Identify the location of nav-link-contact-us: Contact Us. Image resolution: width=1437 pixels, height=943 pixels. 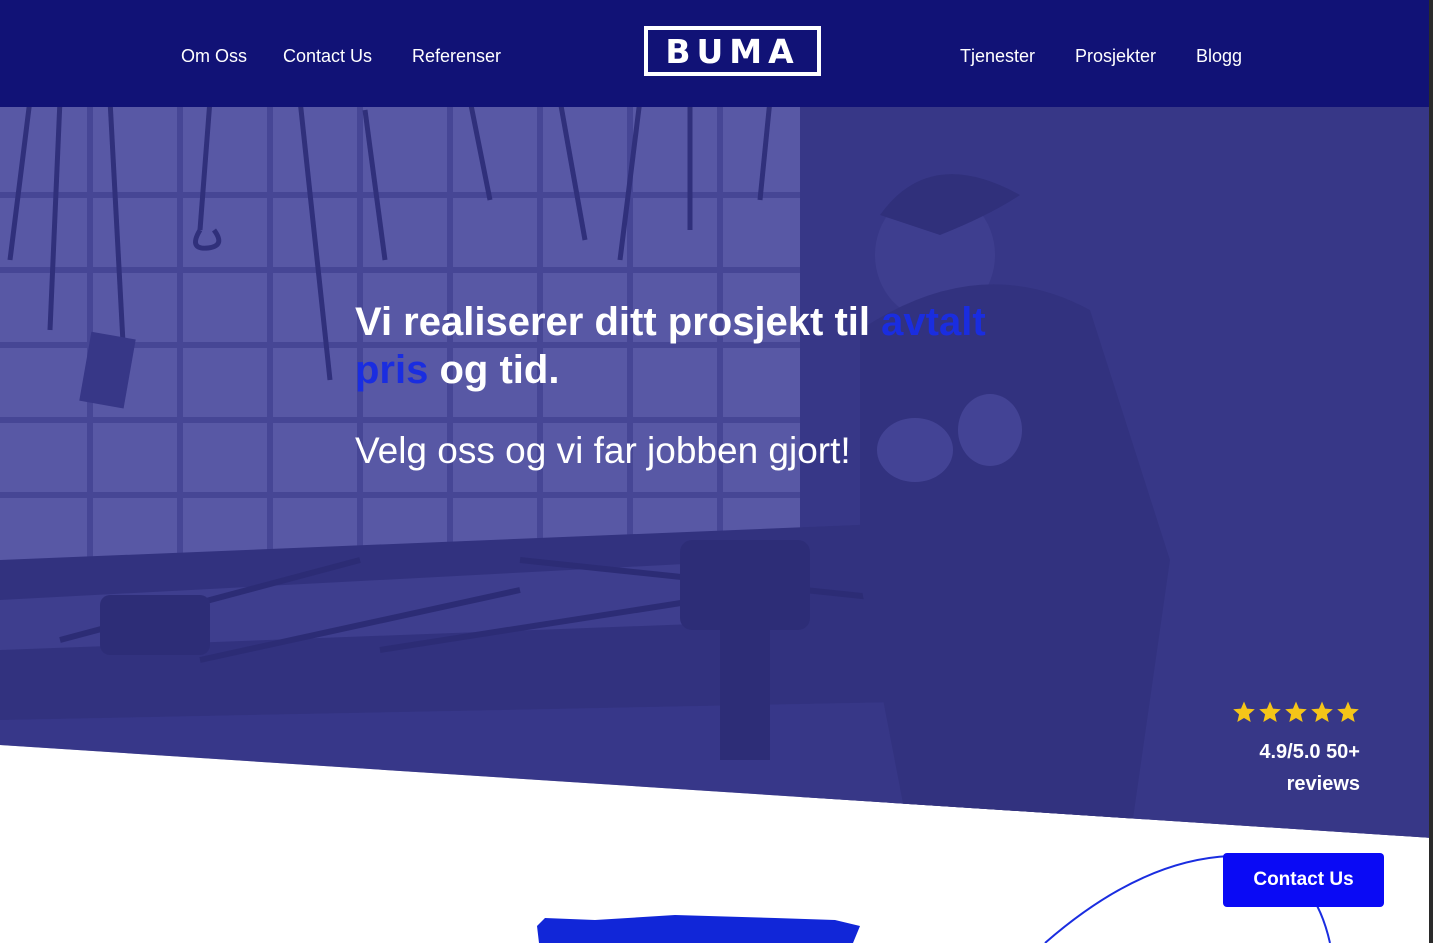
(327, 56).